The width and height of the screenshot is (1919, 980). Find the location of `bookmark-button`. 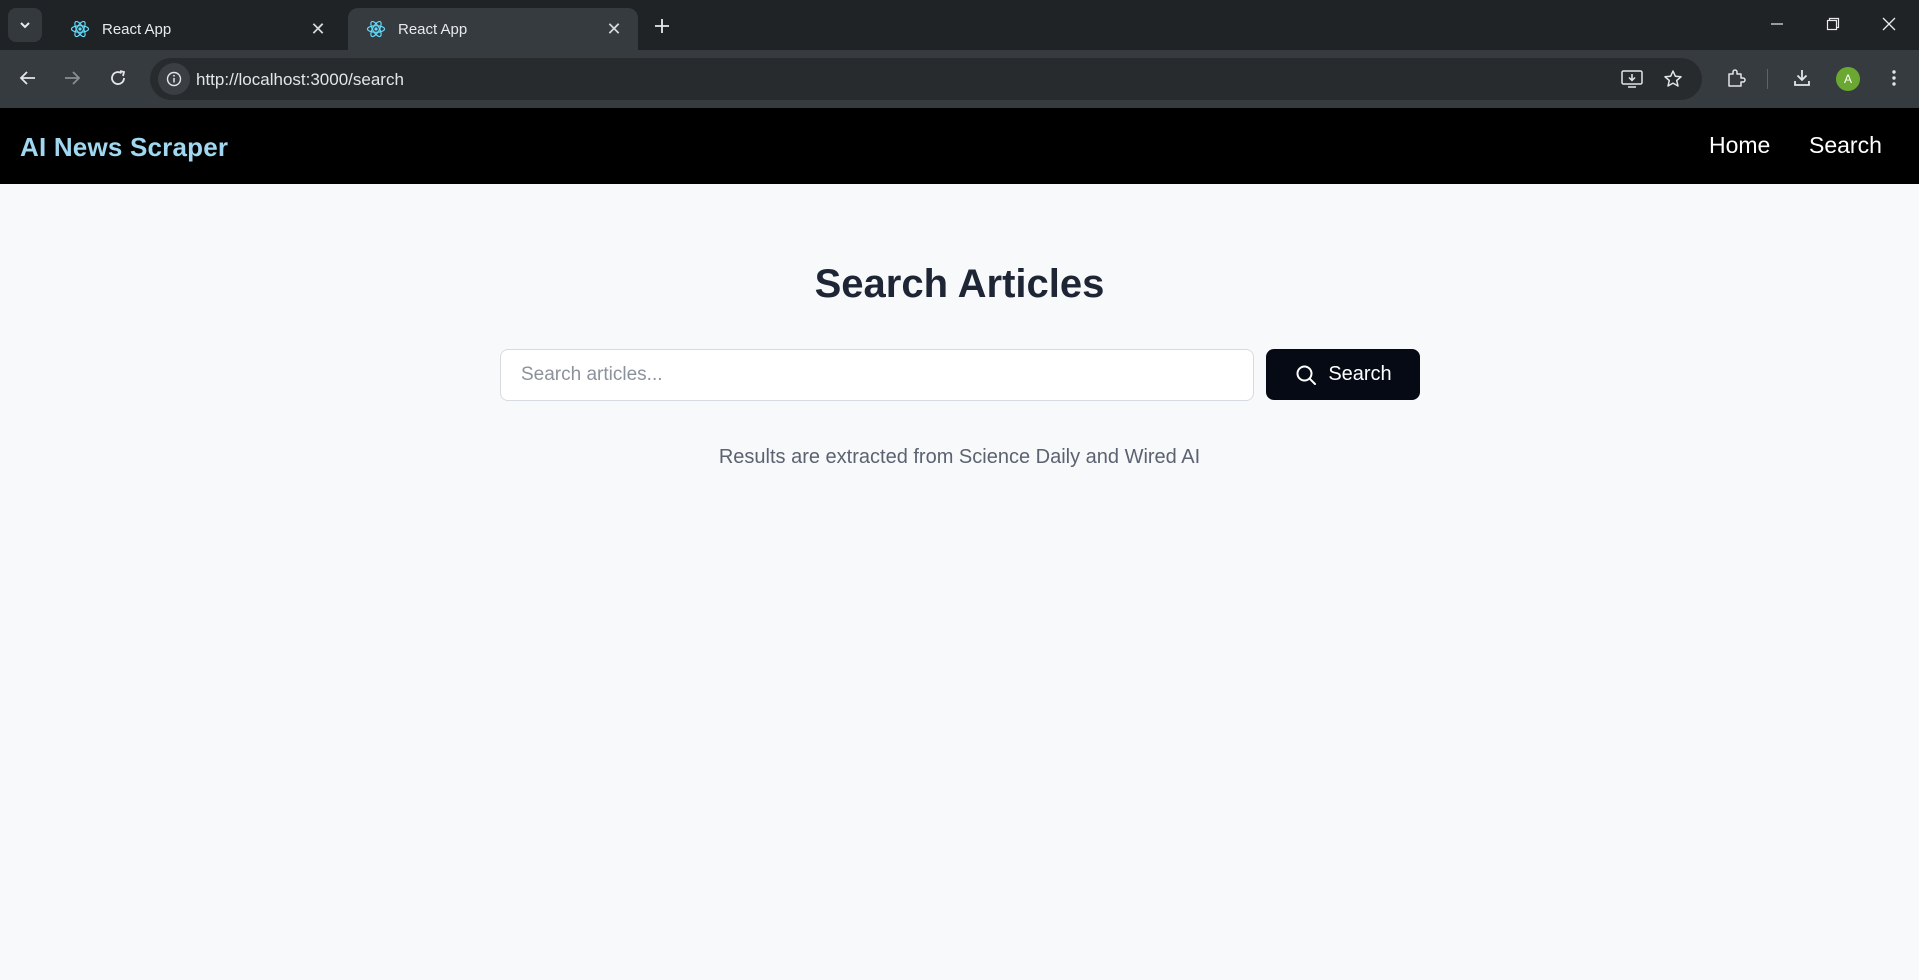

bookmark-button is located at coordinates (1673, 79).